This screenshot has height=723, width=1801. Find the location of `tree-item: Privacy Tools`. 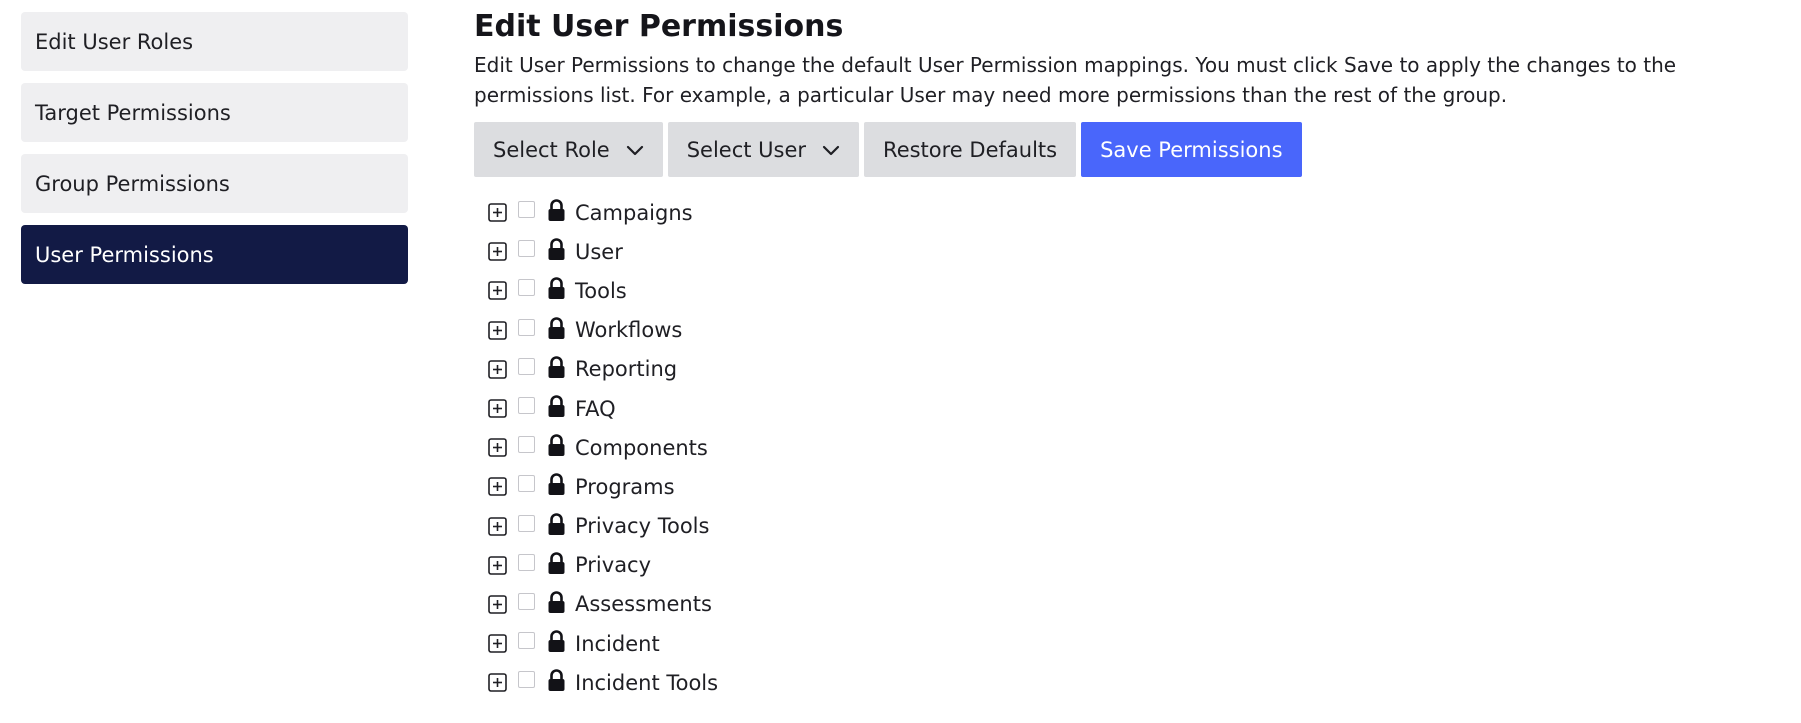

tree-item: Privacy Tools is located at coordinates (1141, 526).